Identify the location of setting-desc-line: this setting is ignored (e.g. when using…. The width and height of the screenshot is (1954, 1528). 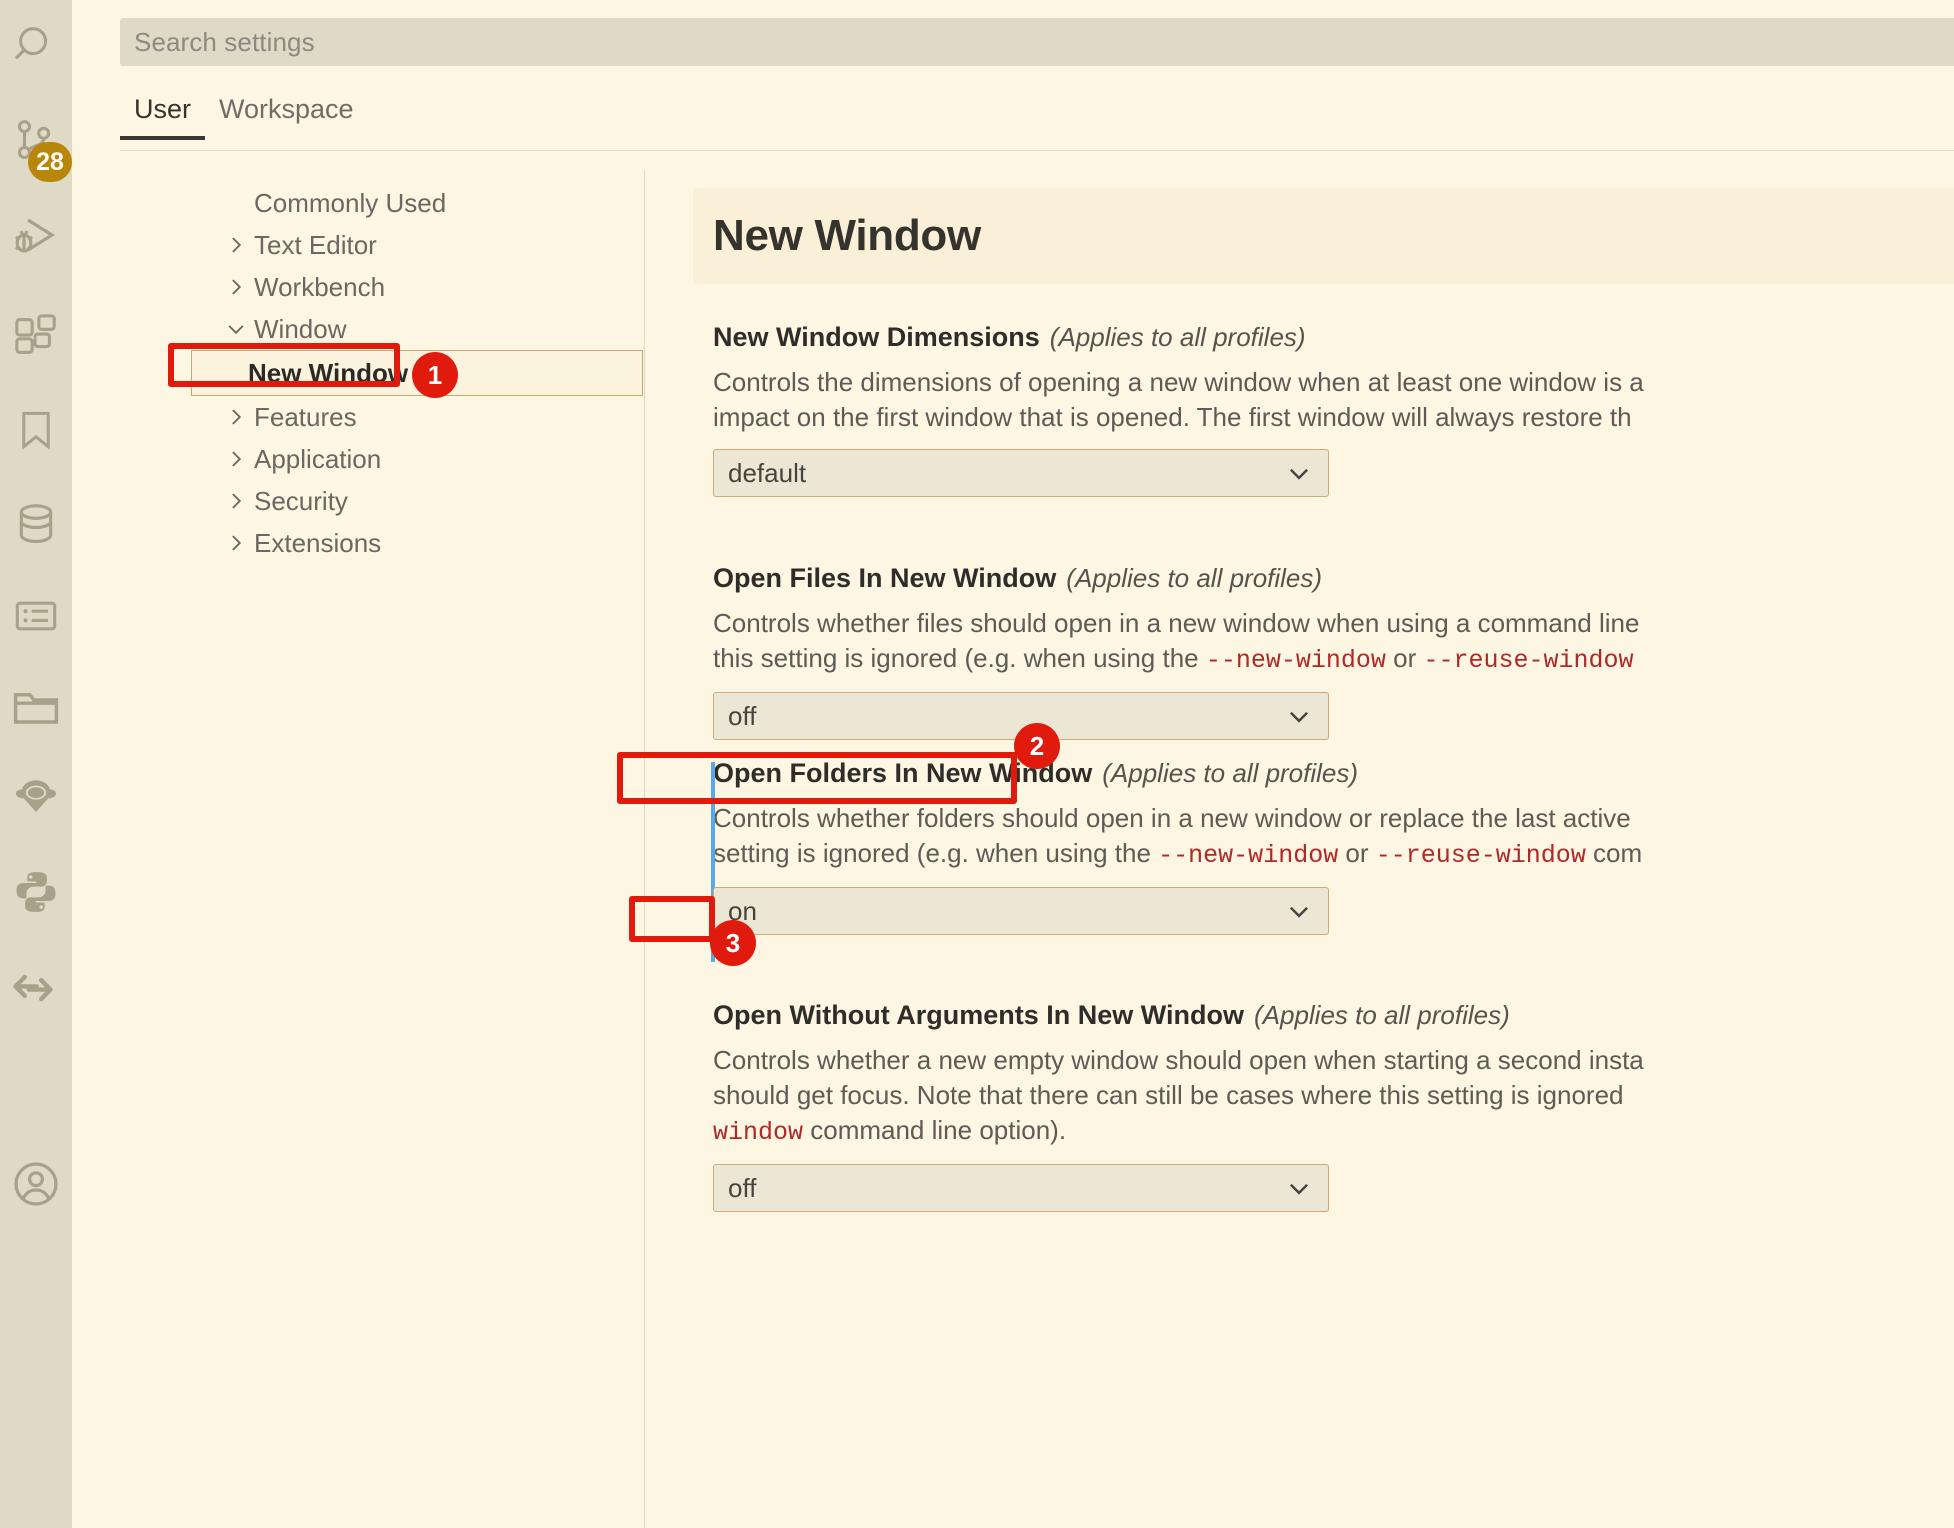
(959, 658).